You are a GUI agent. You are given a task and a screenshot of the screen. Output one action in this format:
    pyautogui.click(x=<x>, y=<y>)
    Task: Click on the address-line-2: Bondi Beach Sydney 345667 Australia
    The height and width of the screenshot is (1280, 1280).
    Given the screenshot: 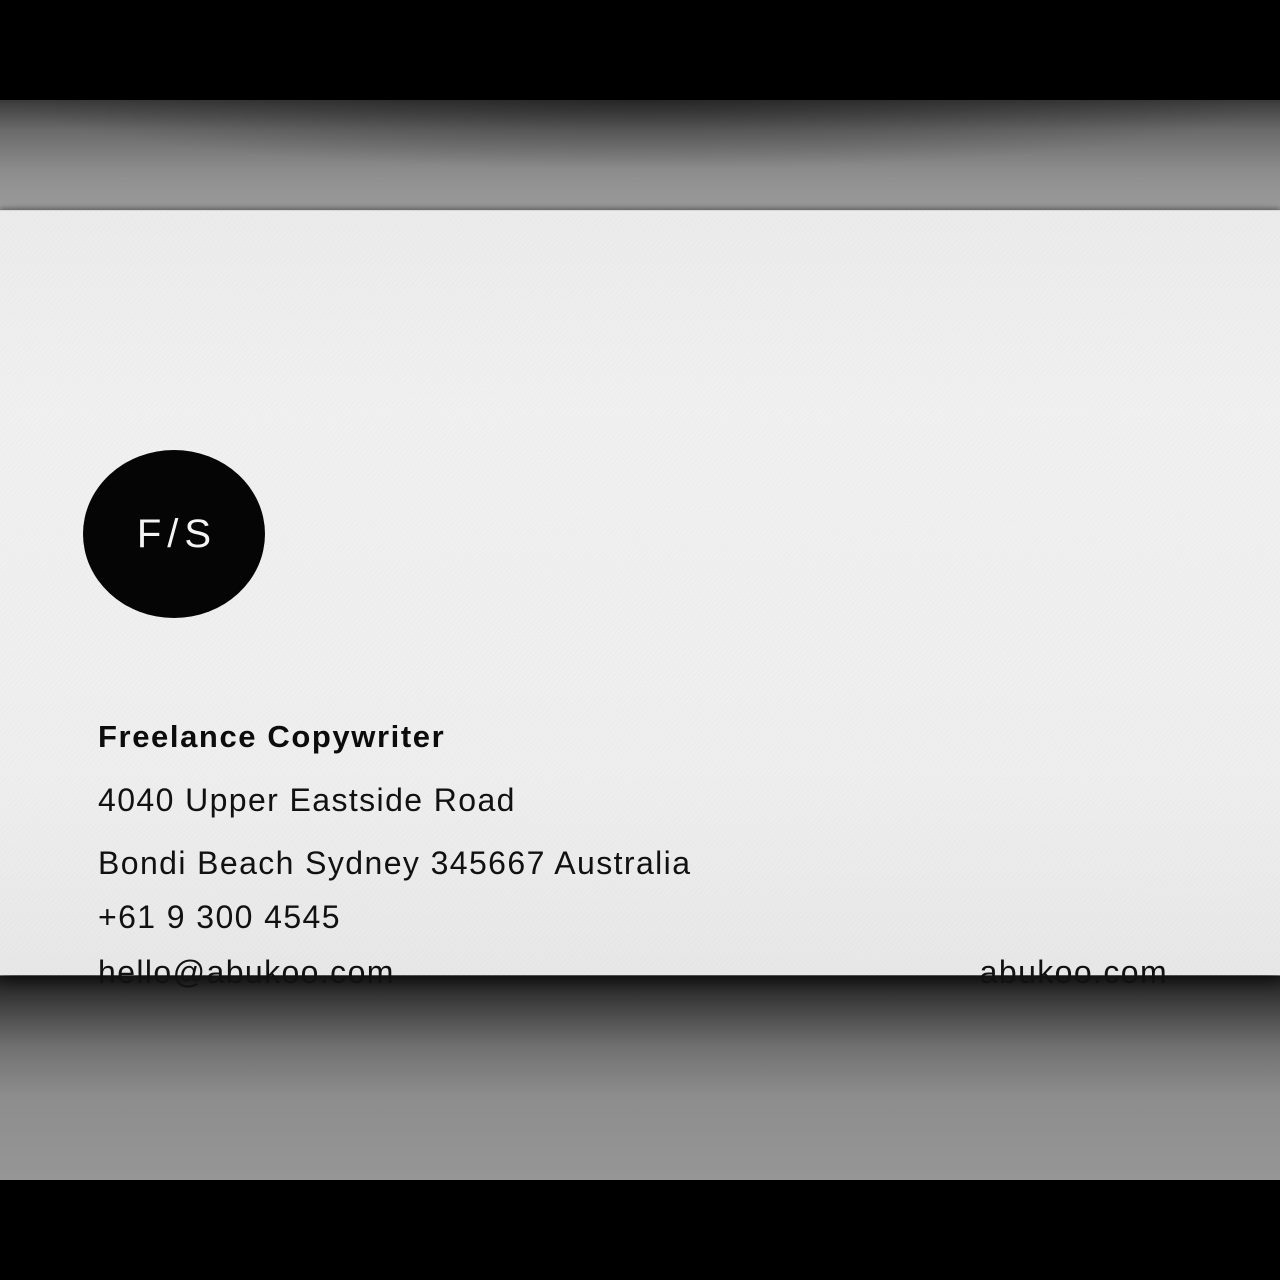 What is the action you would take?
    pyautogui.click(x=395, y=863)
    